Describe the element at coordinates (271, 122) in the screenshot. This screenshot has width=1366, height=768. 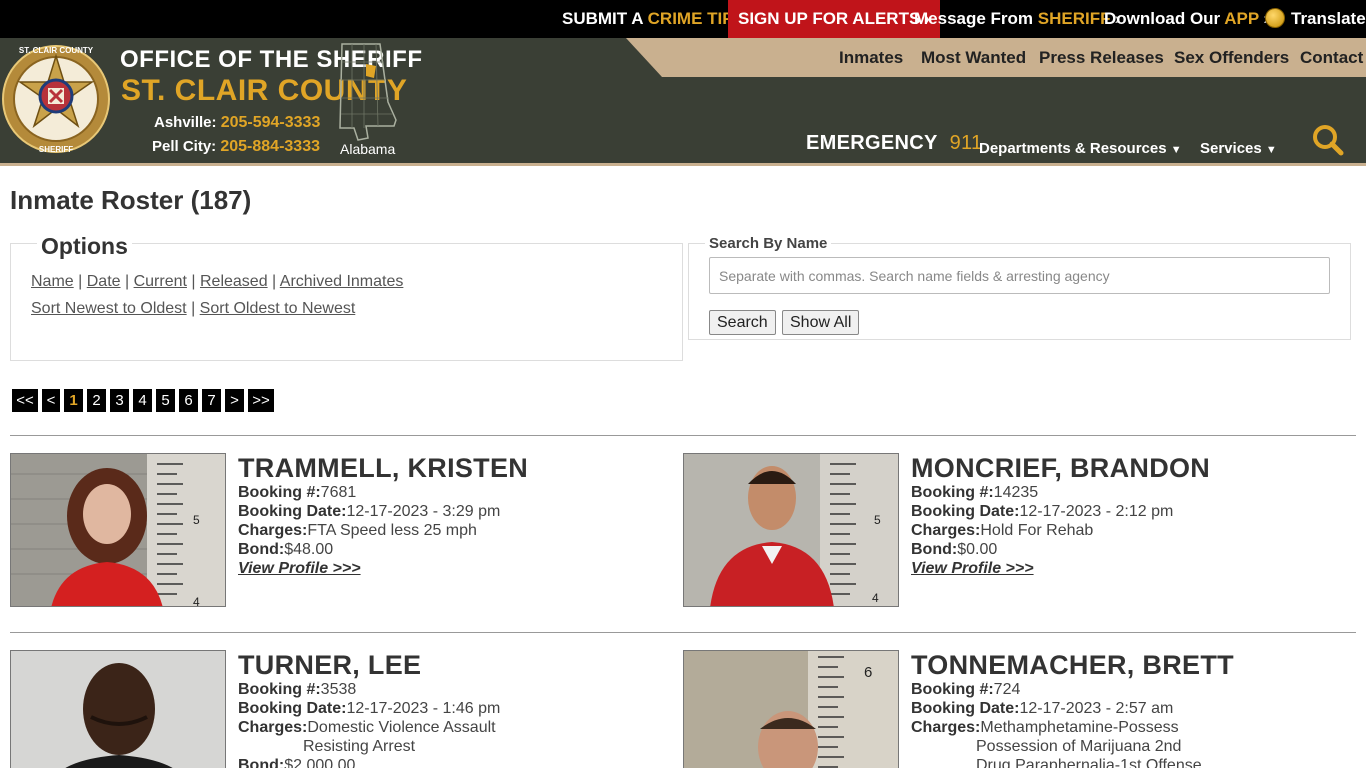
I see `ashville-number: 205-594-3333` at that location.